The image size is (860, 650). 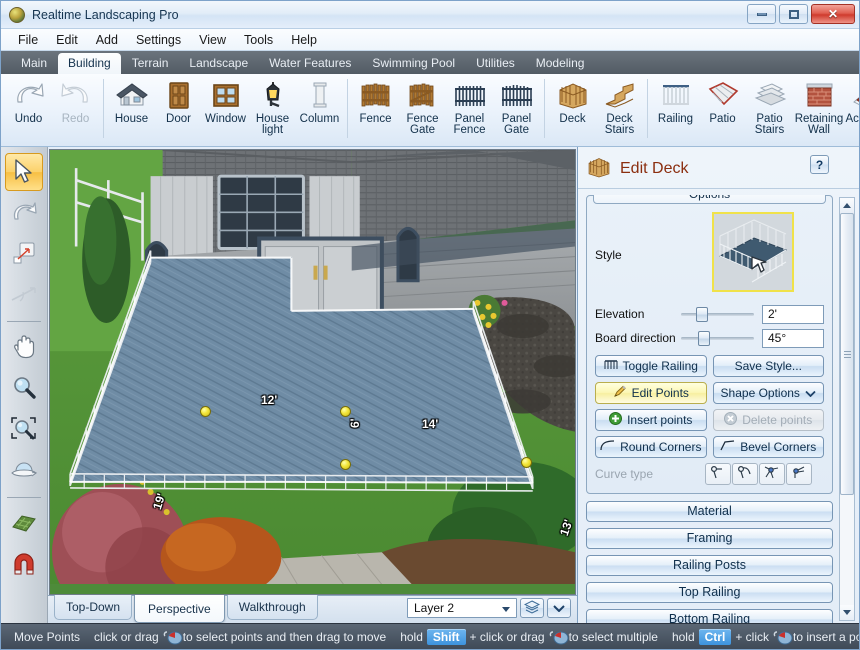 What do you see at coordinates (709, 511) in the screenshot?
I see `material-button: Material` at bounding box center [709, 511].